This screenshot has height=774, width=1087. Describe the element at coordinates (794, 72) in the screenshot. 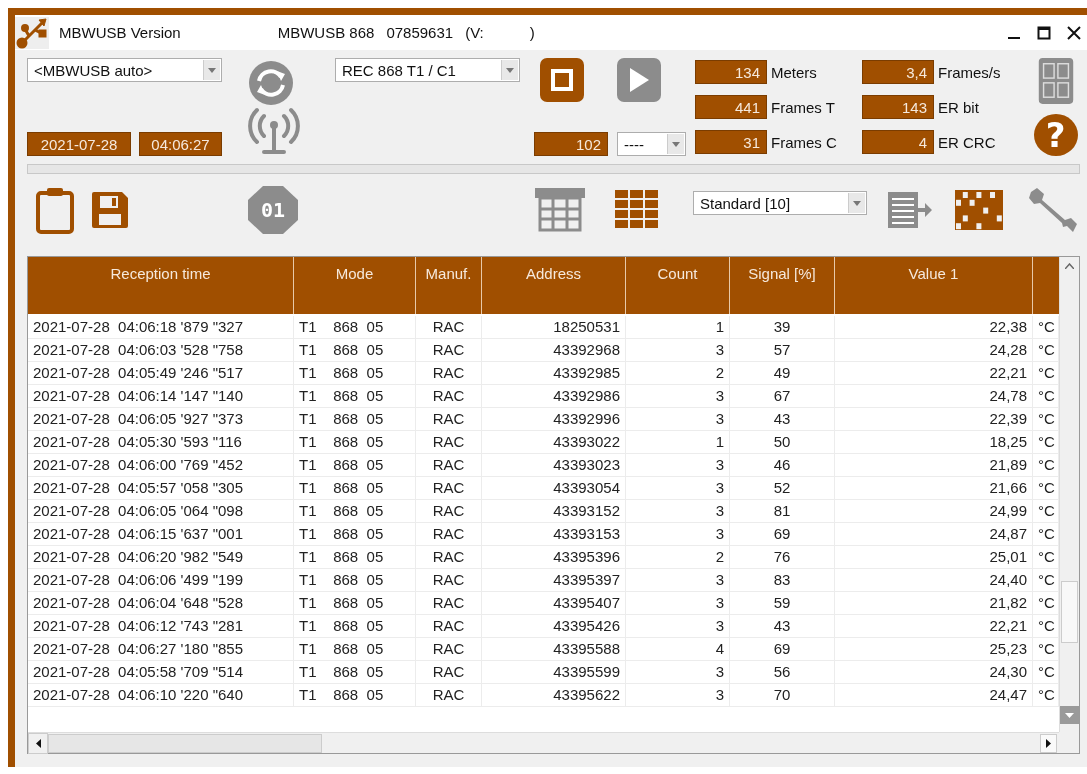

I see `stat-label: Meters` at that location.